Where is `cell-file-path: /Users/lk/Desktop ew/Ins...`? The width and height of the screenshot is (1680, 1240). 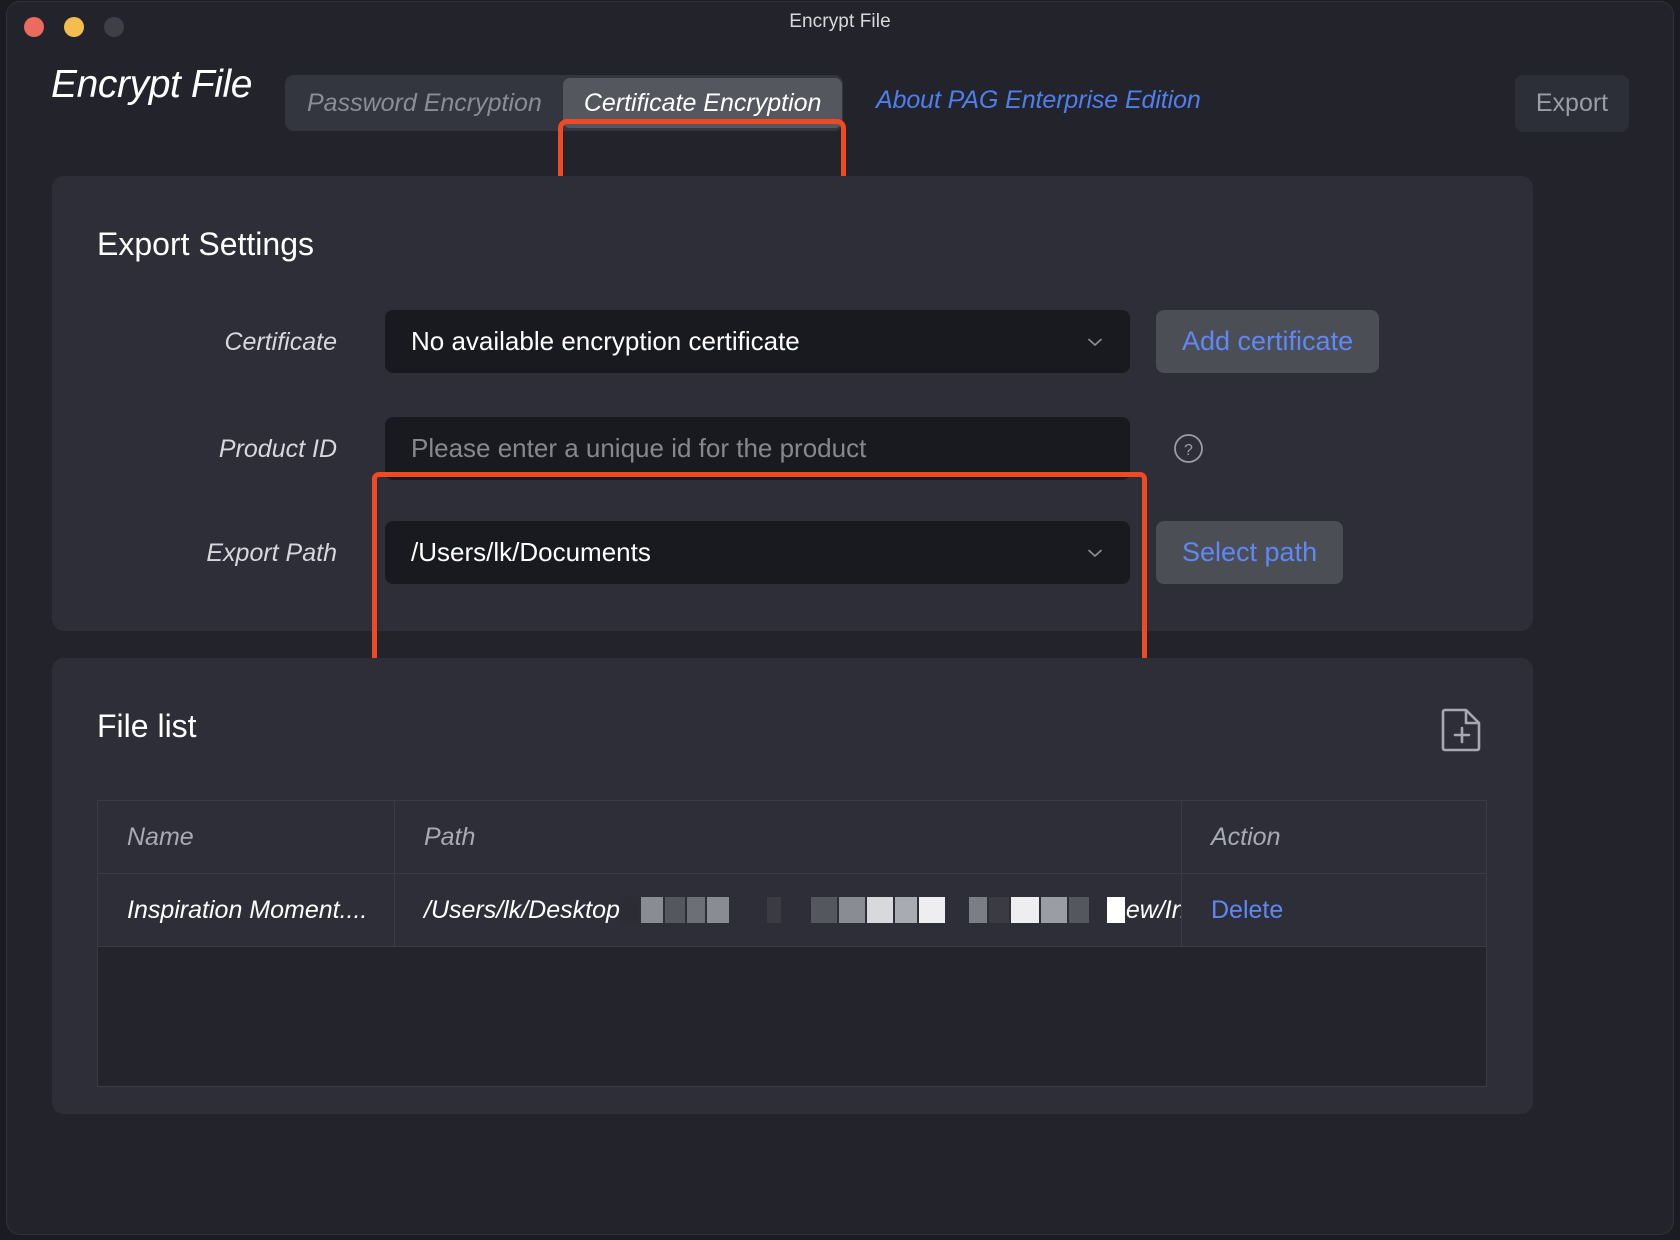
cell-file-path: /Users/lk/Desktop ew/Ins... is located at coordinates (788, 910).